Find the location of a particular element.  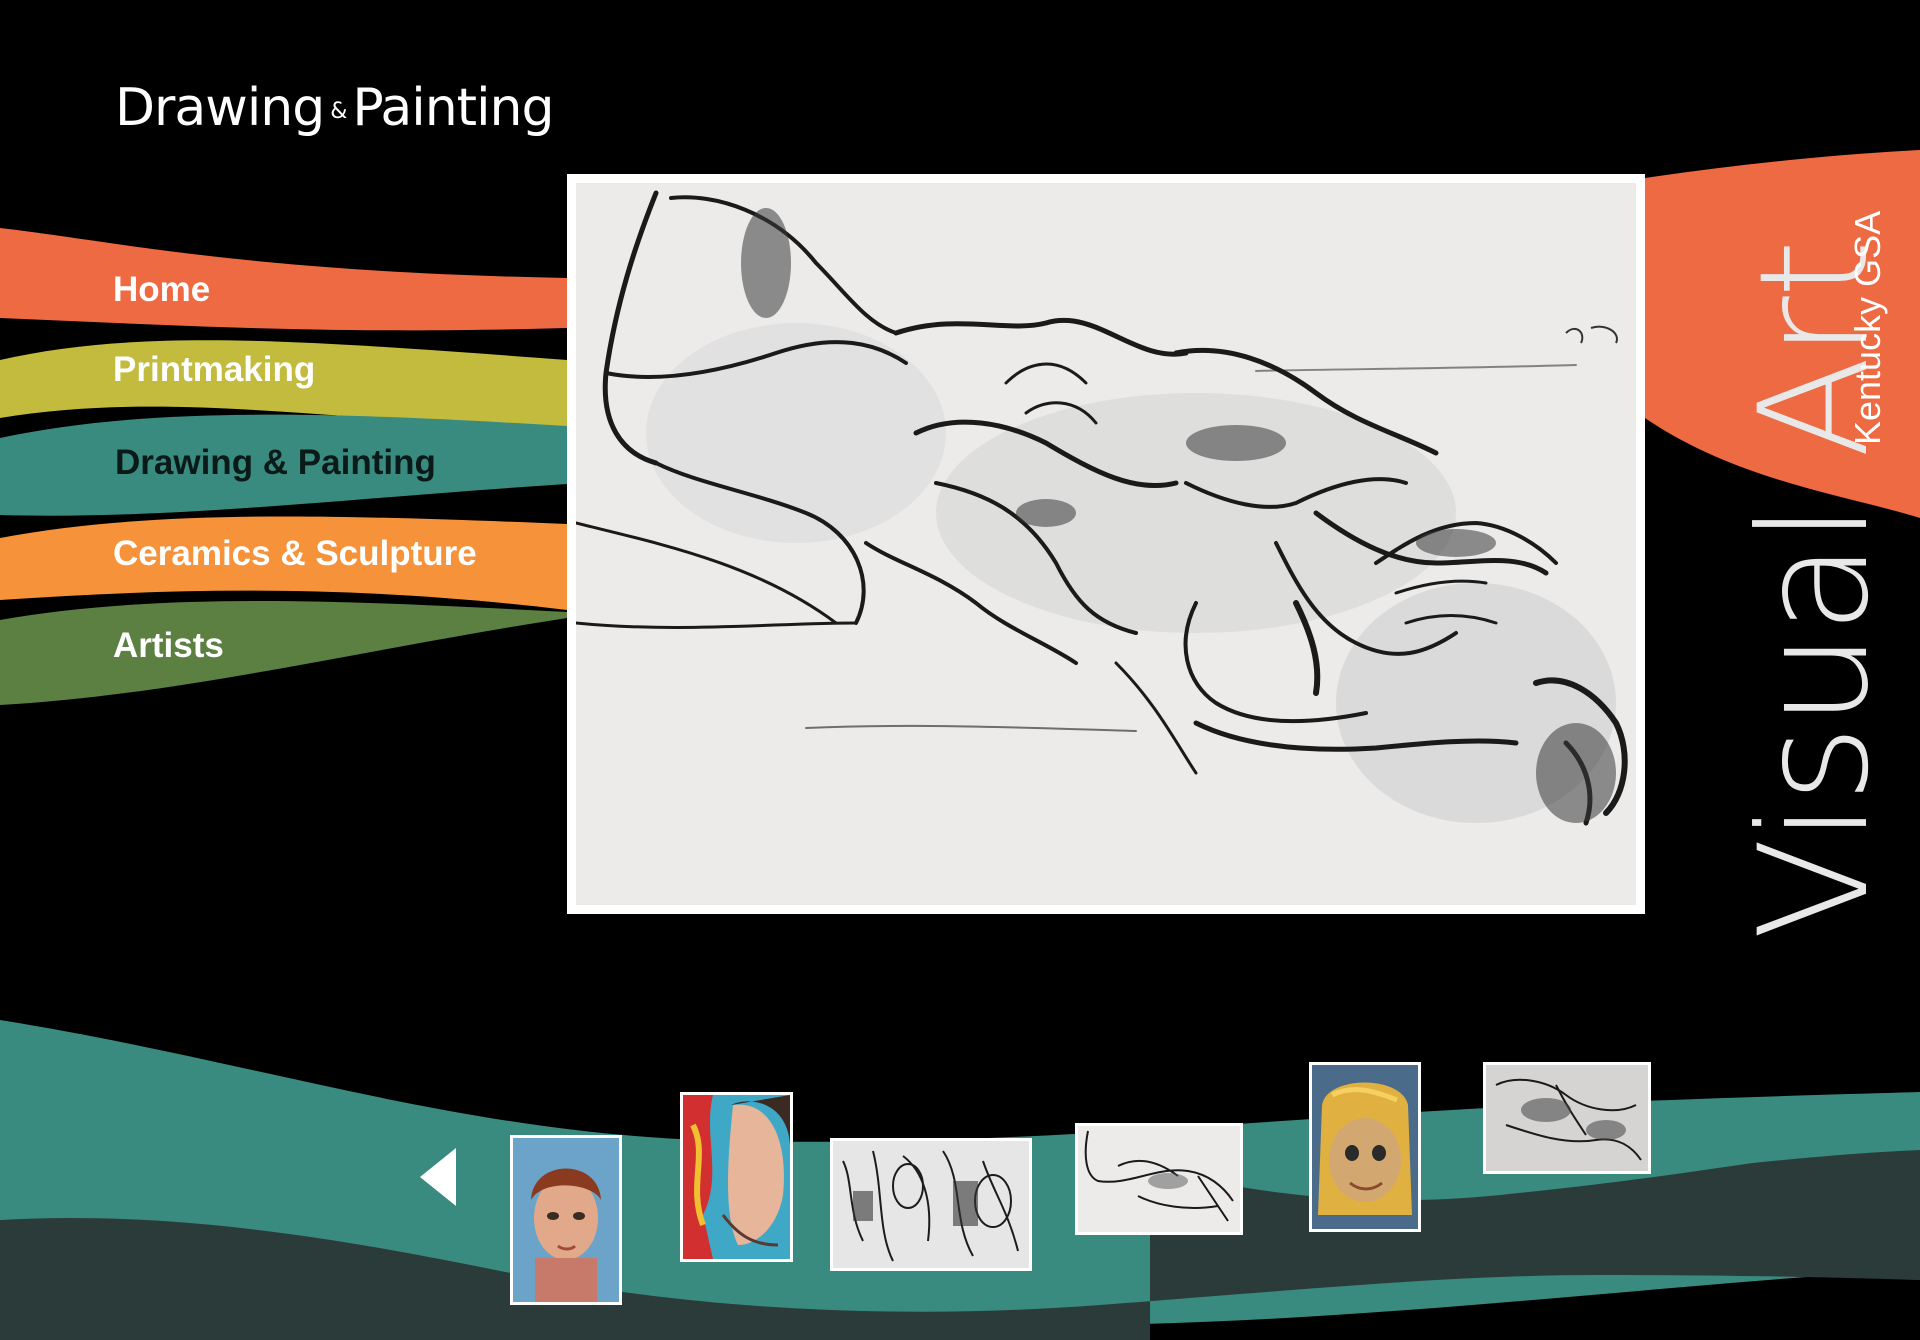

left-triangle-arrow-icon is located at coordinates (438, 1177).